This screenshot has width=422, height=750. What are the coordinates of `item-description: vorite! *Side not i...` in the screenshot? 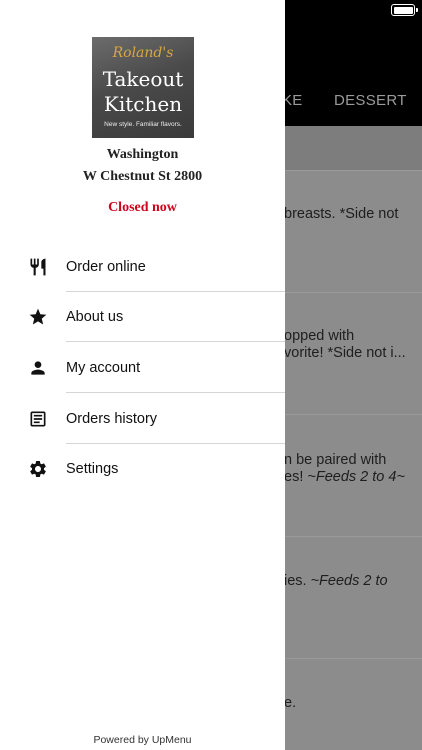 It's located at (345, 353).